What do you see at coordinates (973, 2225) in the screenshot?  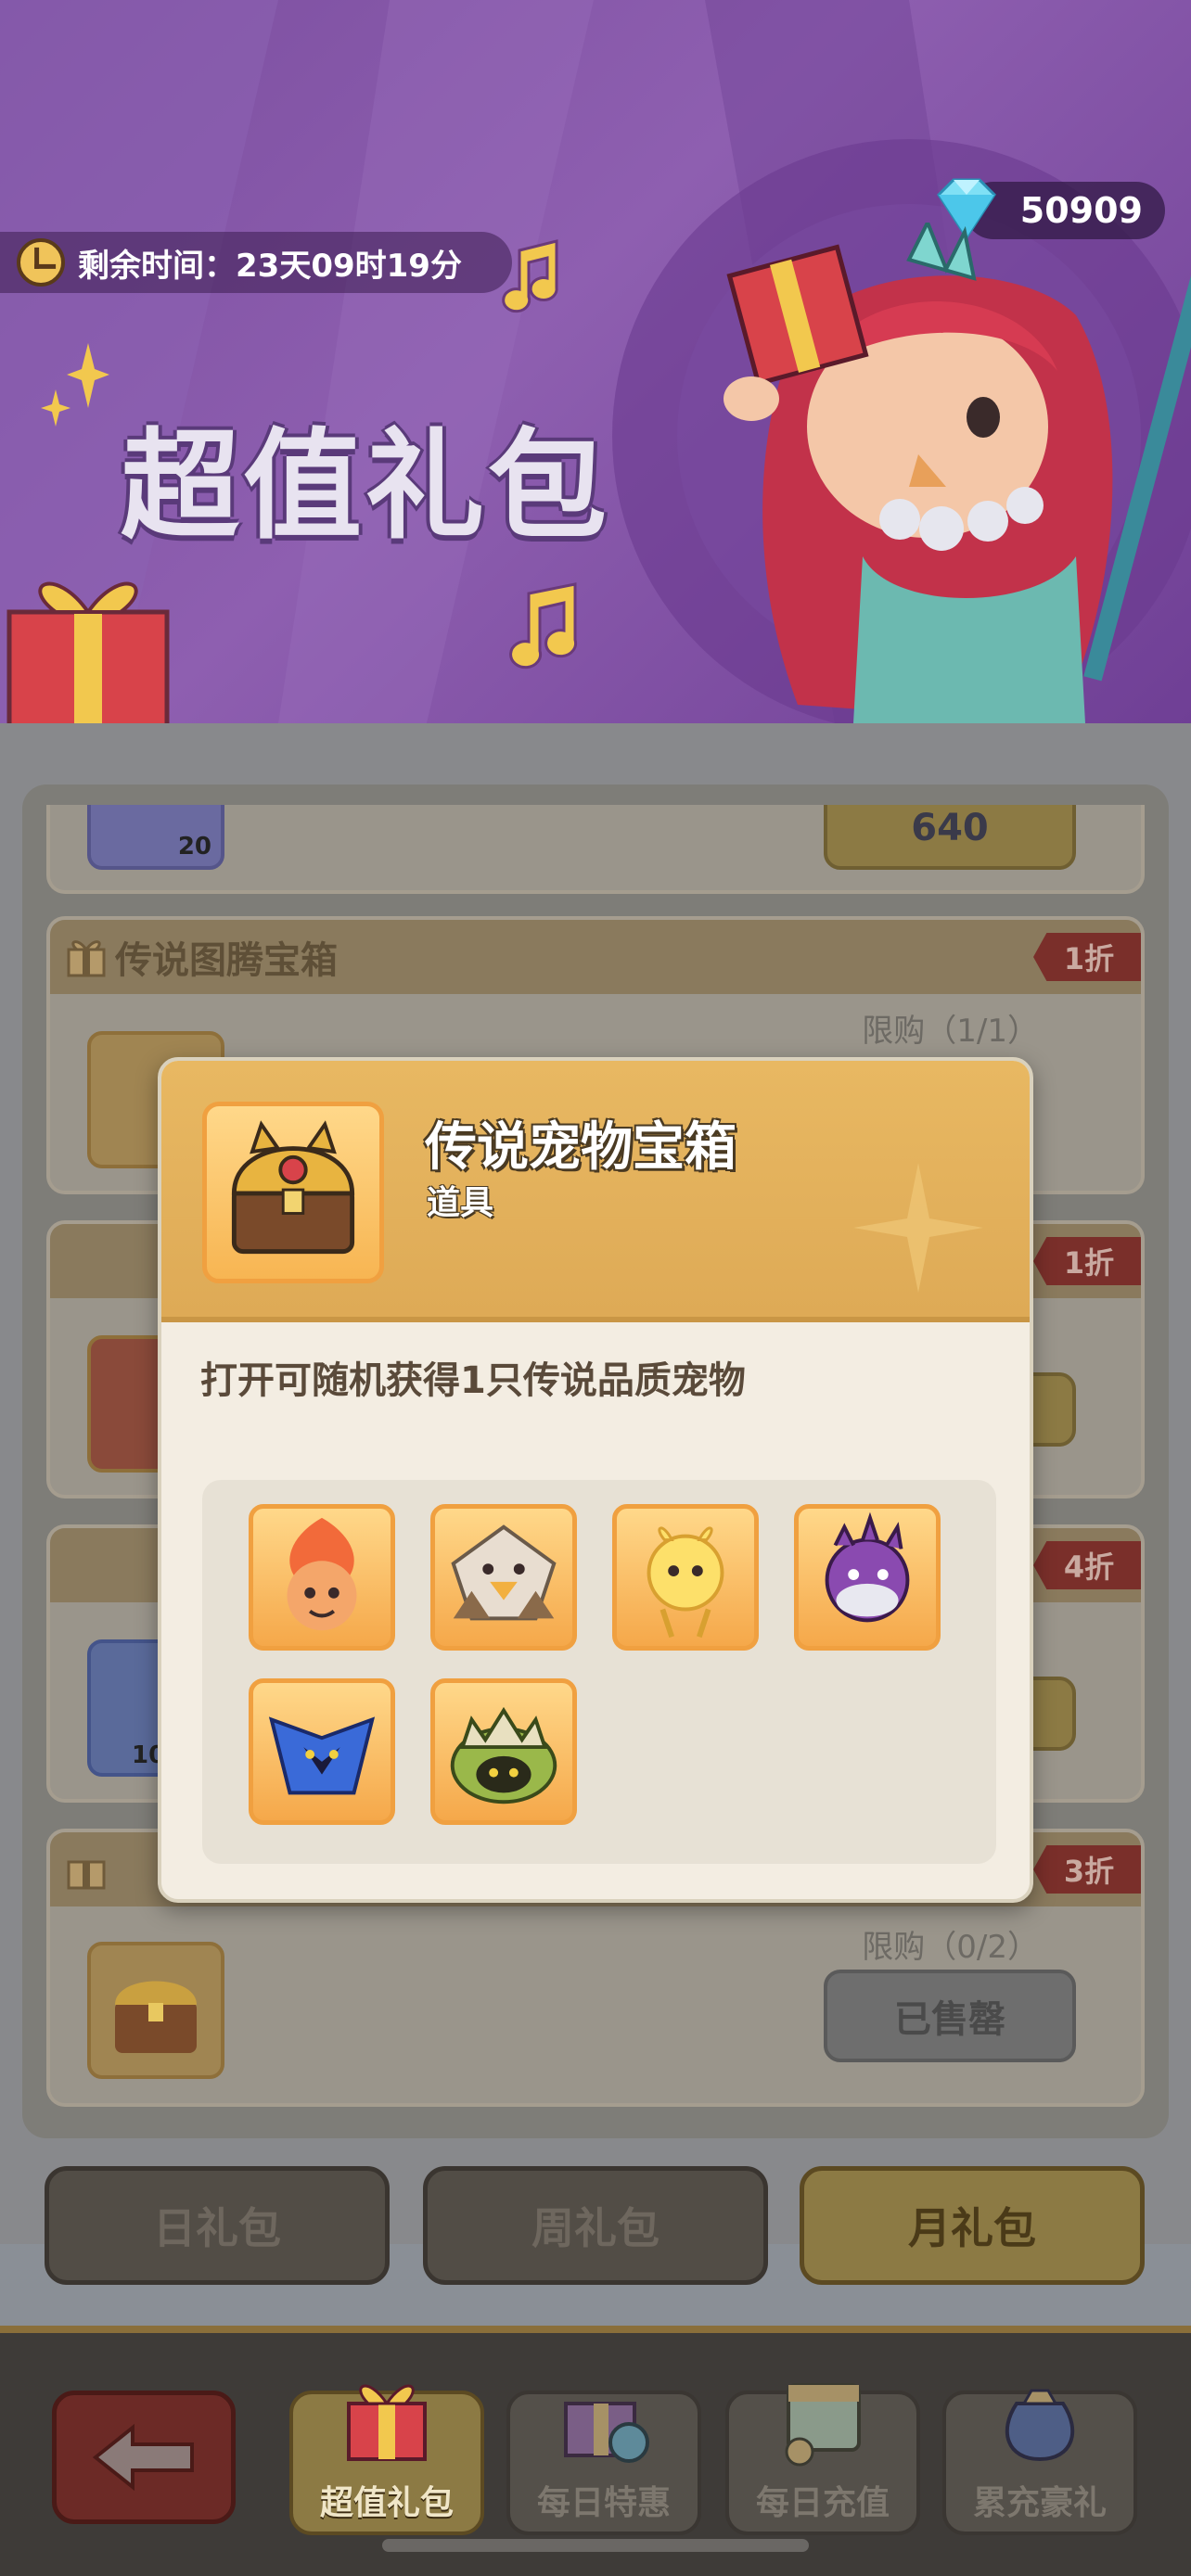 I see `tab-monthly: 月礼包` at bounding box center [973, 2225].